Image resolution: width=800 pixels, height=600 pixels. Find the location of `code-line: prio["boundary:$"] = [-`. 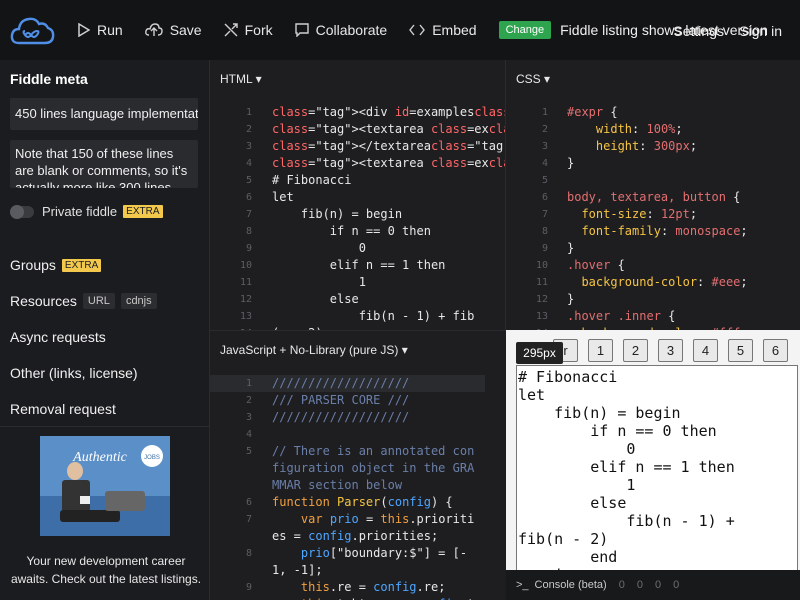

code-line: prio["boundary:$"] = [- is located at coordinates (373, 553).